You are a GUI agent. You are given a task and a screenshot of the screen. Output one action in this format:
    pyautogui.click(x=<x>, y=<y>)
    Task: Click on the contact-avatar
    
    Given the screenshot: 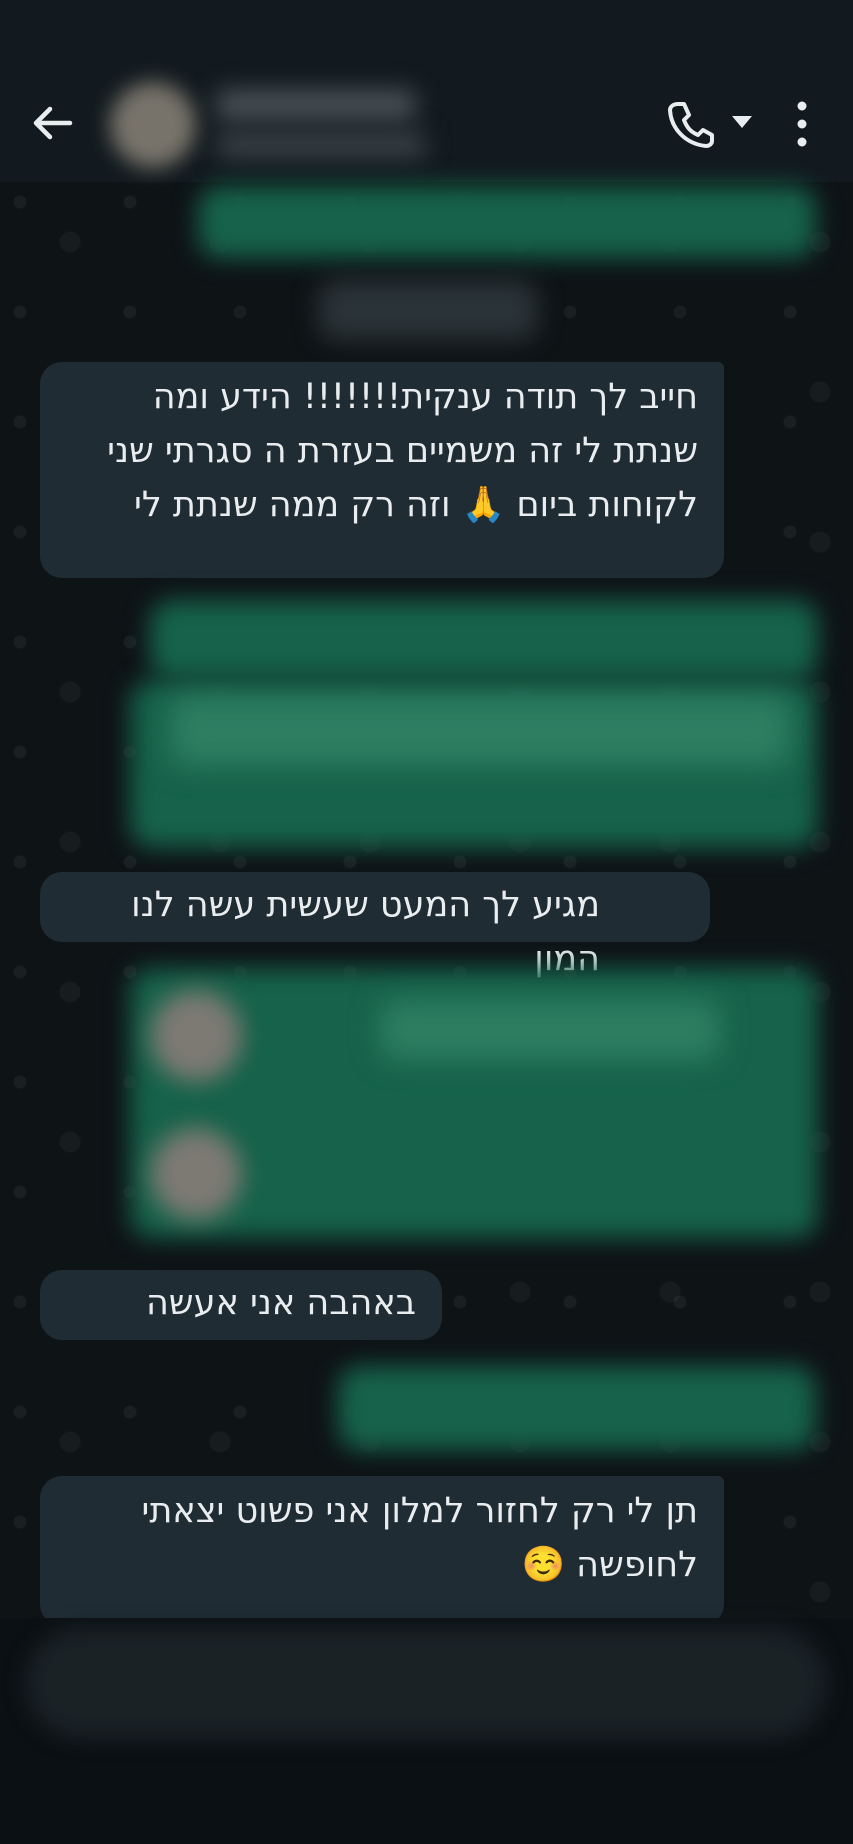 What is the action you would take?
    pyautogui.click(x=153, y=125)
    